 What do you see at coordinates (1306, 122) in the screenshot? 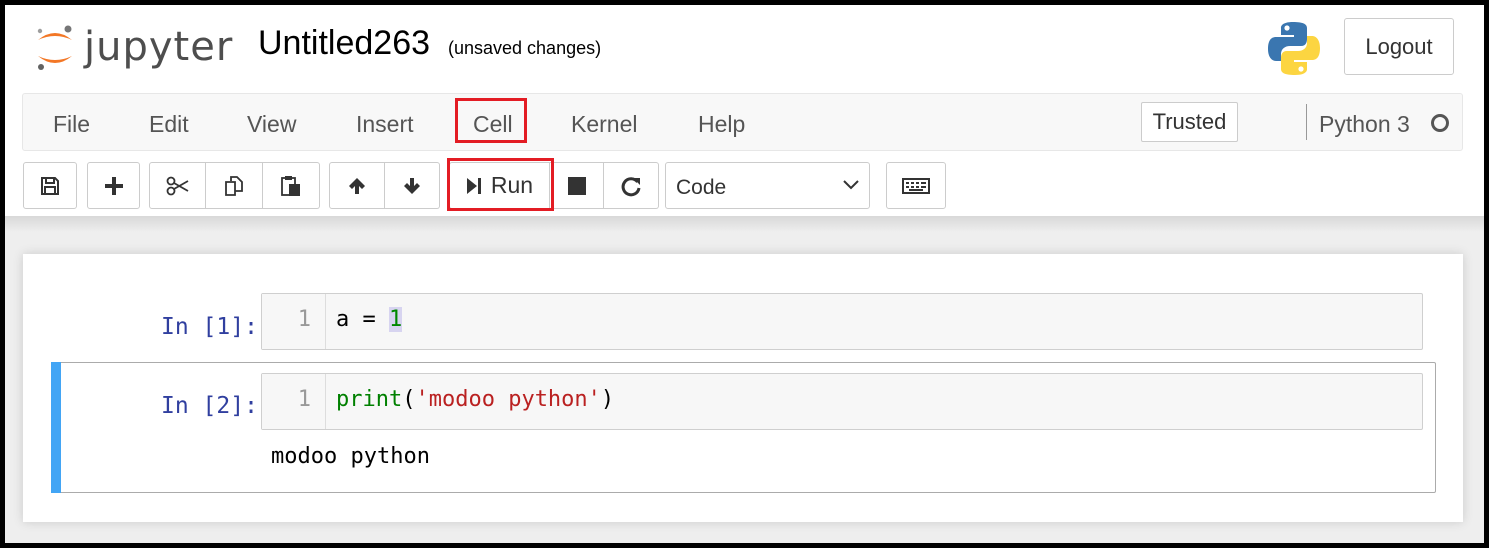
I see `kernel-separator` at bounding box center [1306, 122].